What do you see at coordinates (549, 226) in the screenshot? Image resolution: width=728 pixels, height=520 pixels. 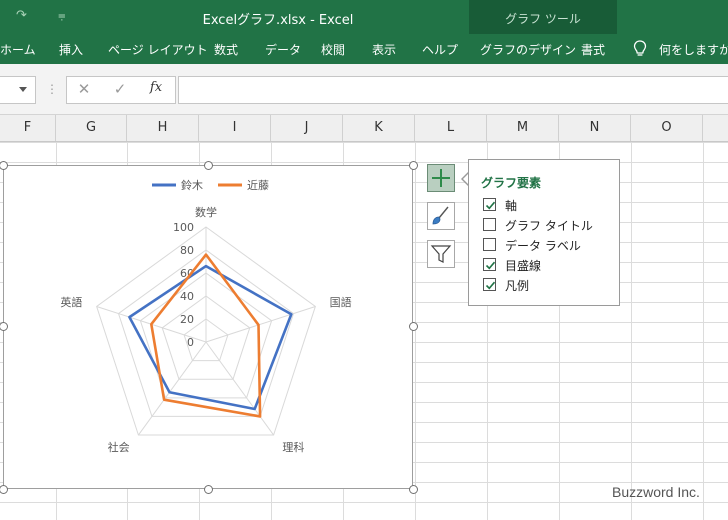 I see `option-label: グラフ タイトル` at bounding box center [549, 226].